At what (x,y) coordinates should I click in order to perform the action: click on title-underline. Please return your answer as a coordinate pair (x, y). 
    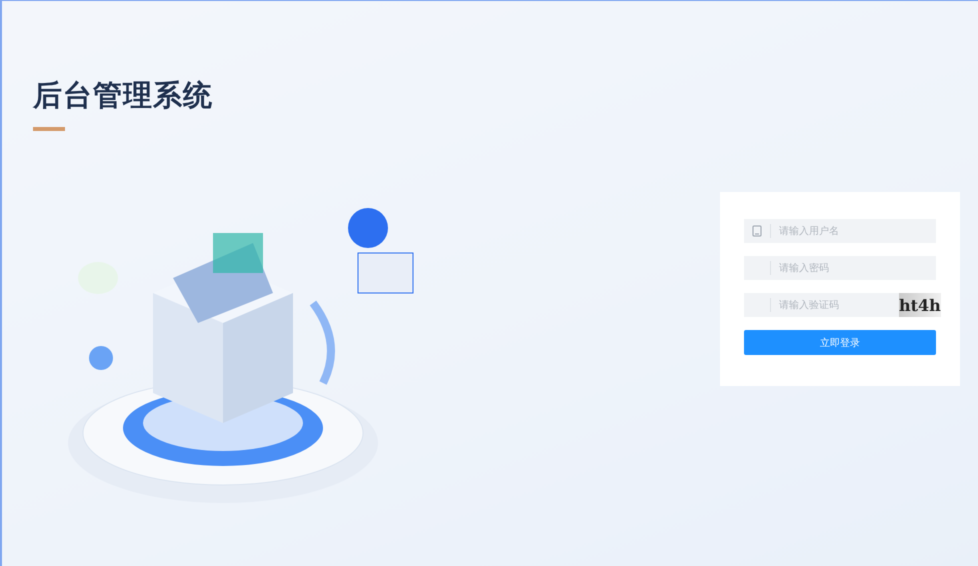
    Looking at the image, I should click on (49, 129).